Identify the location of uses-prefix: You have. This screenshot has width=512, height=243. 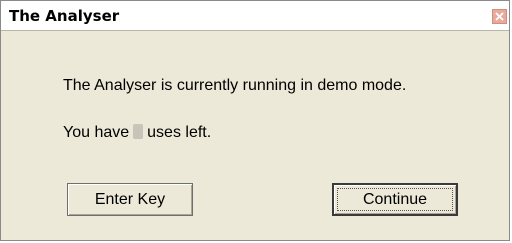
(96, 132).